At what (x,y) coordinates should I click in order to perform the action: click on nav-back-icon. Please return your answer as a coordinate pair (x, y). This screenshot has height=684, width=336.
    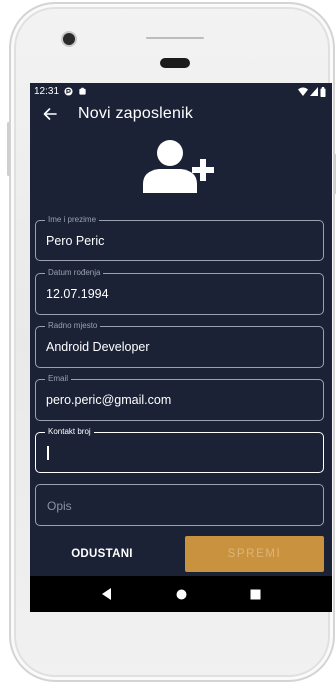
    Looking at the image, I should click on (107, 594).